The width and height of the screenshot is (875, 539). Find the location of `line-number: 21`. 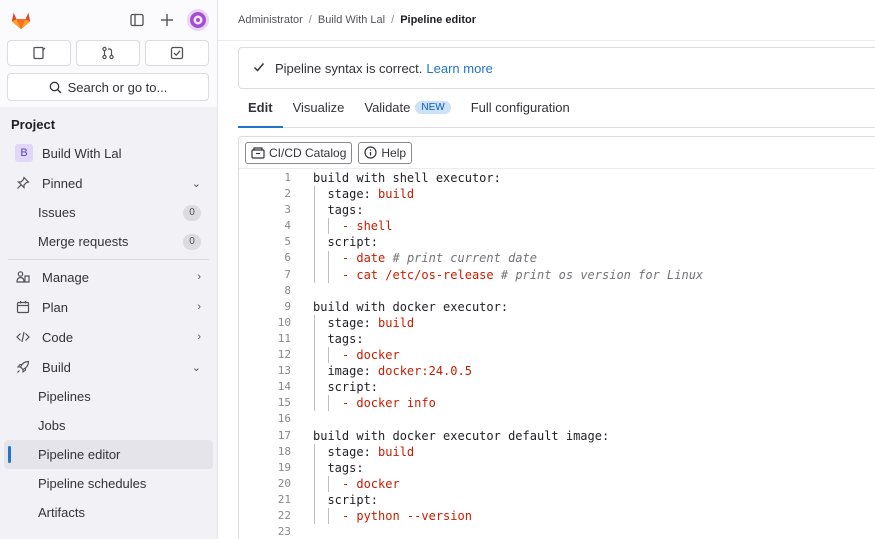

line-number: 21 is located at coordinates (284, 499).